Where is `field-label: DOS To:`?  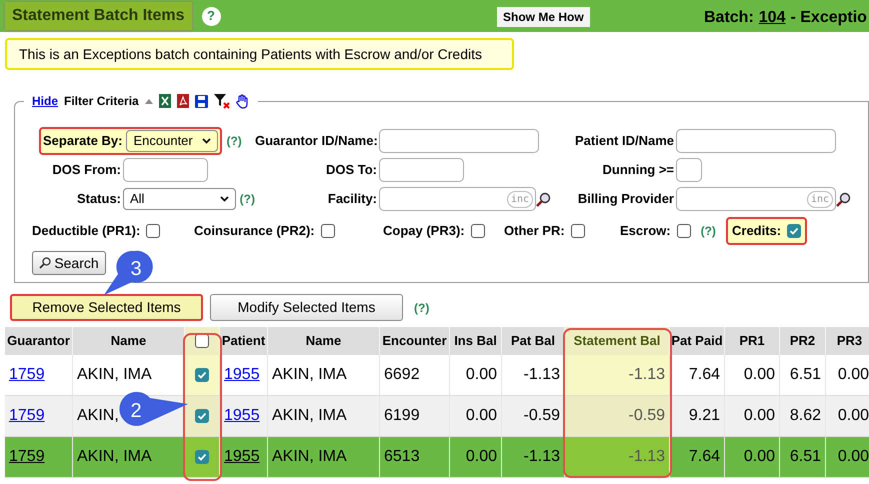
field-label: DOS To: is located at coordinates (351, 170).